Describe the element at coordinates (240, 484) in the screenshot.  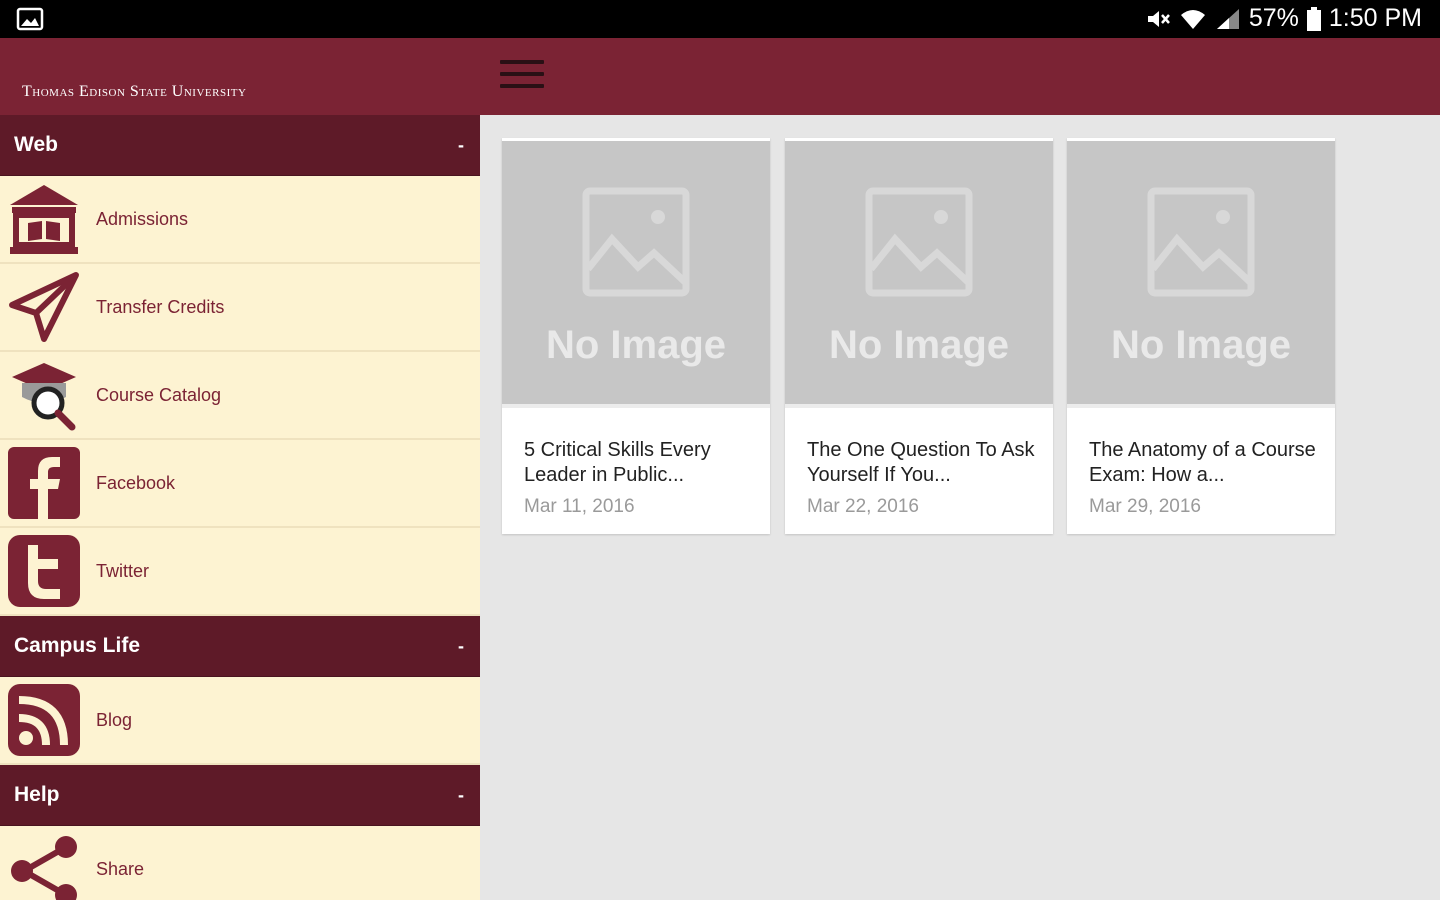
I see `drawer-item-facebook: Facebook` at that location.